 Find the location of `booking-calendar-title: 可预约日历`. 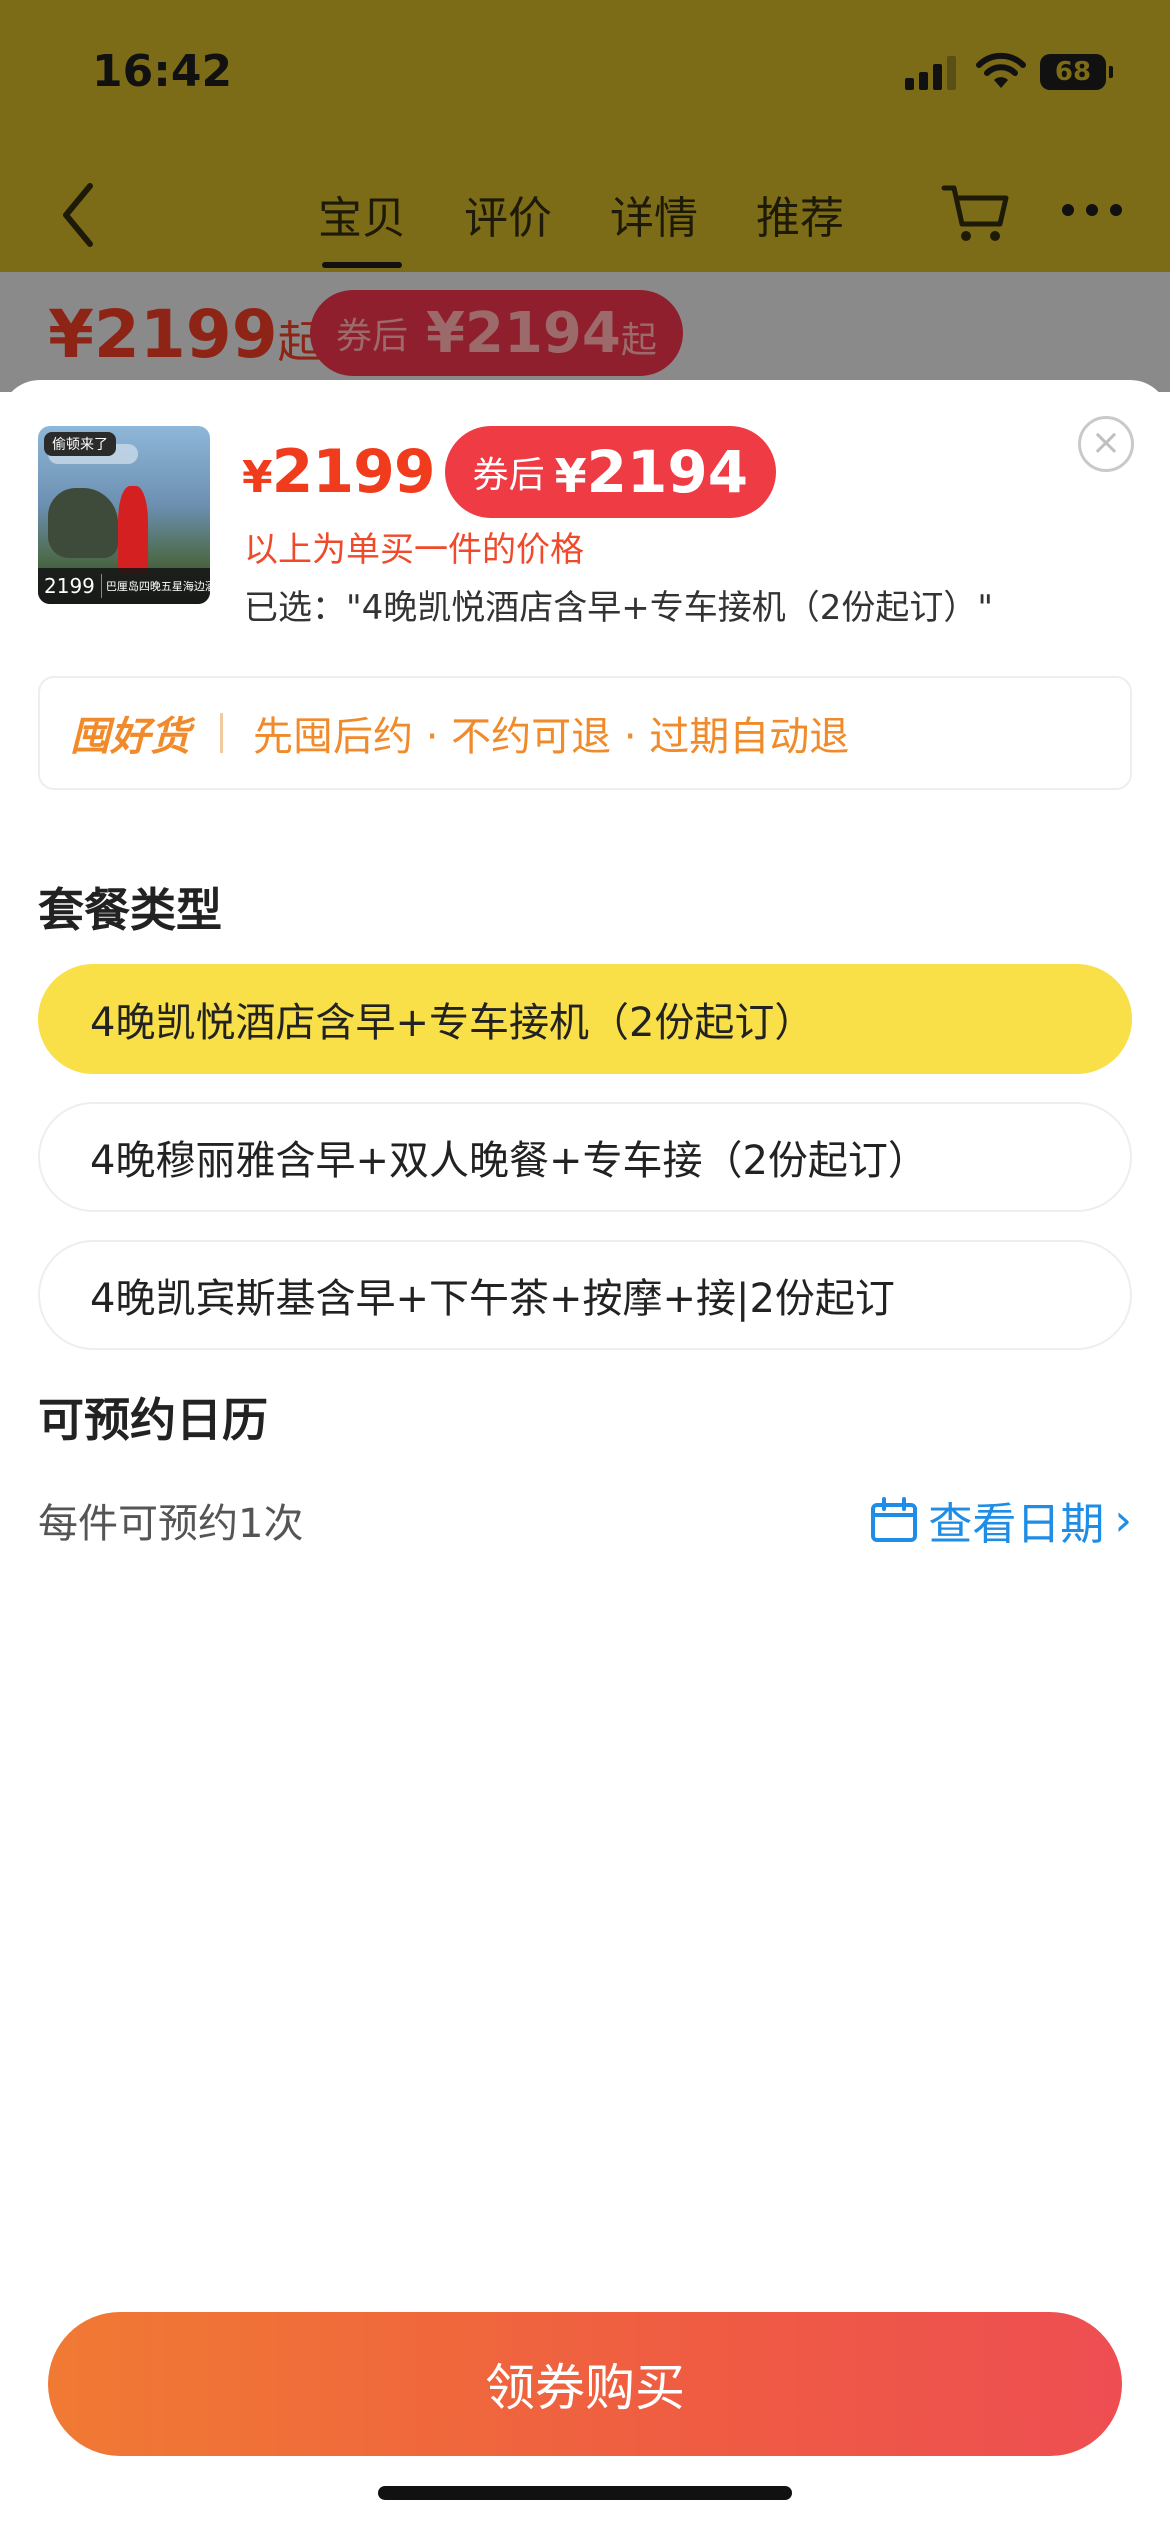

booking-calendar-title: 可预约日历 is located at coordinates (153, 1420).